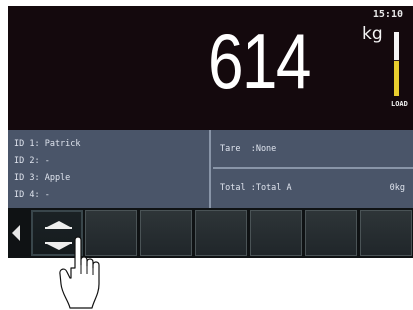  Describe the element at coordinates (256, 188) in the screenshot. I see `total-text: Total :Total A` at that location.